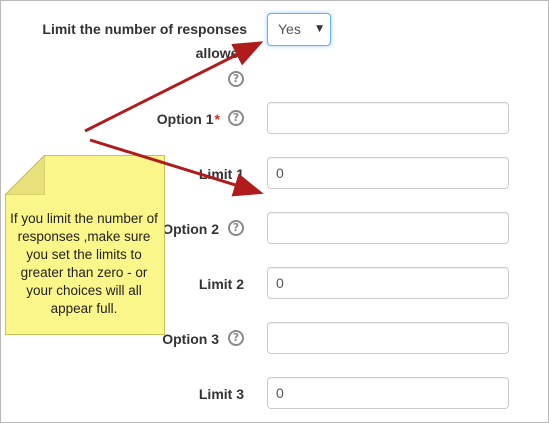 This screenshot has height=423, width=549. Describe the element at coordinates (174, 87) in the screenshot. I see `arrow-to-select` at that location.